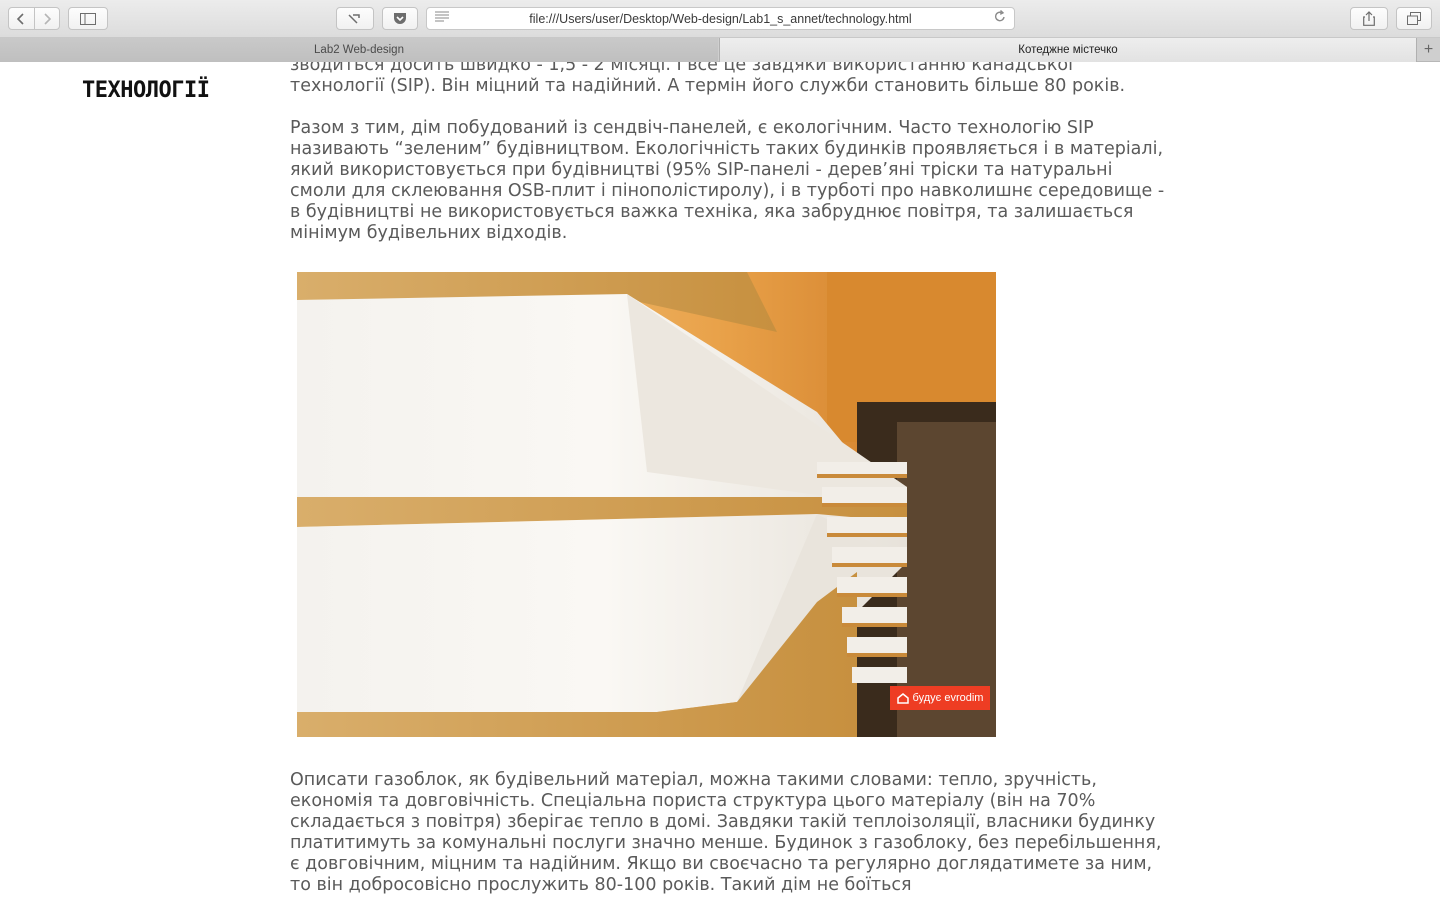 This screenshot has height=900, width=1440. I want to click on back-button, so click(21, 18).